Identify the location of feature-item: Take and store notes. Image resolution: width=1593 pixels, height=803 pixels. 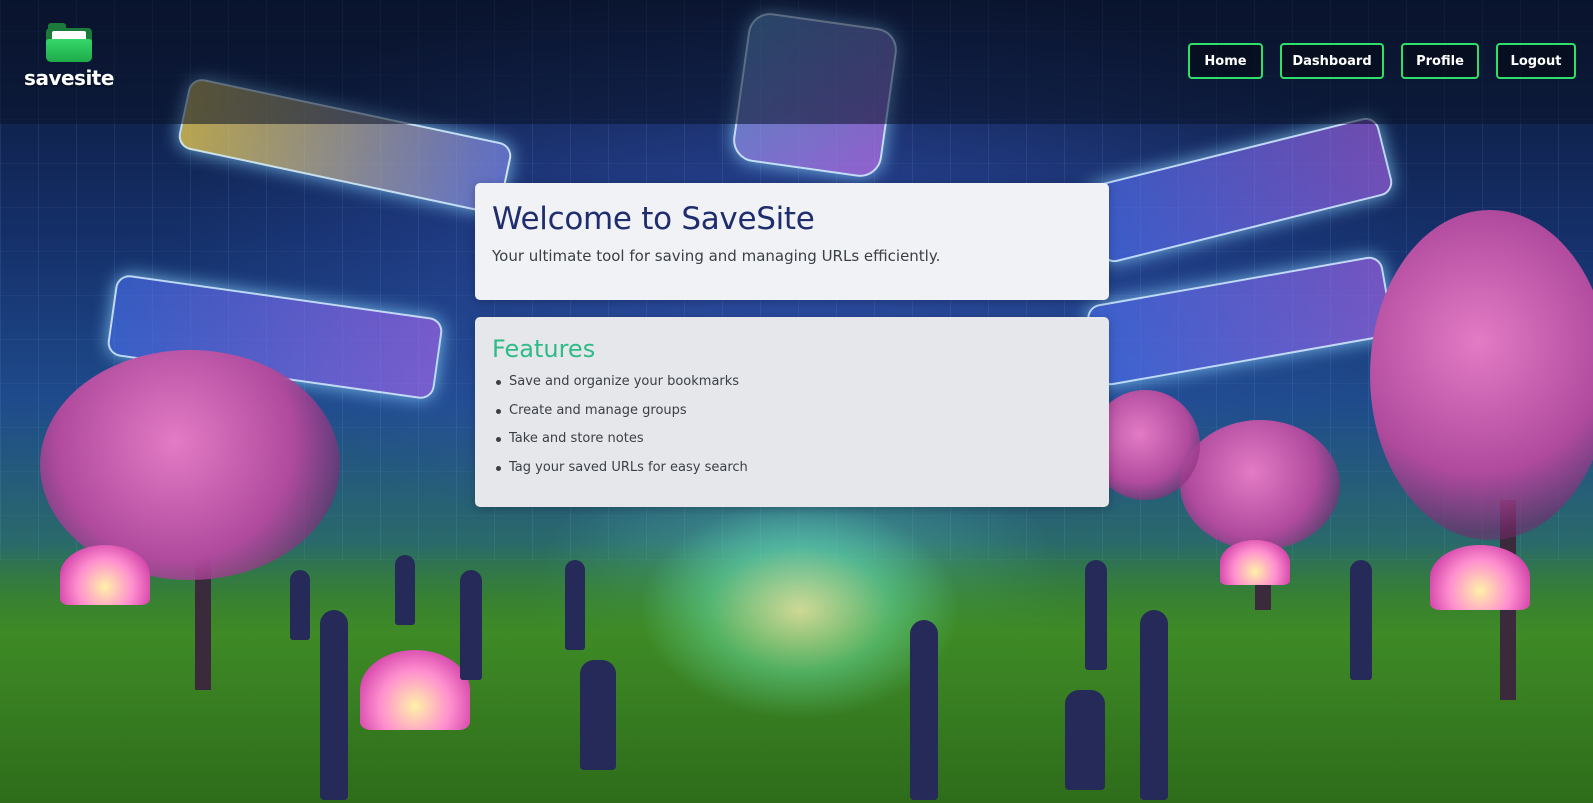
(792, 443).